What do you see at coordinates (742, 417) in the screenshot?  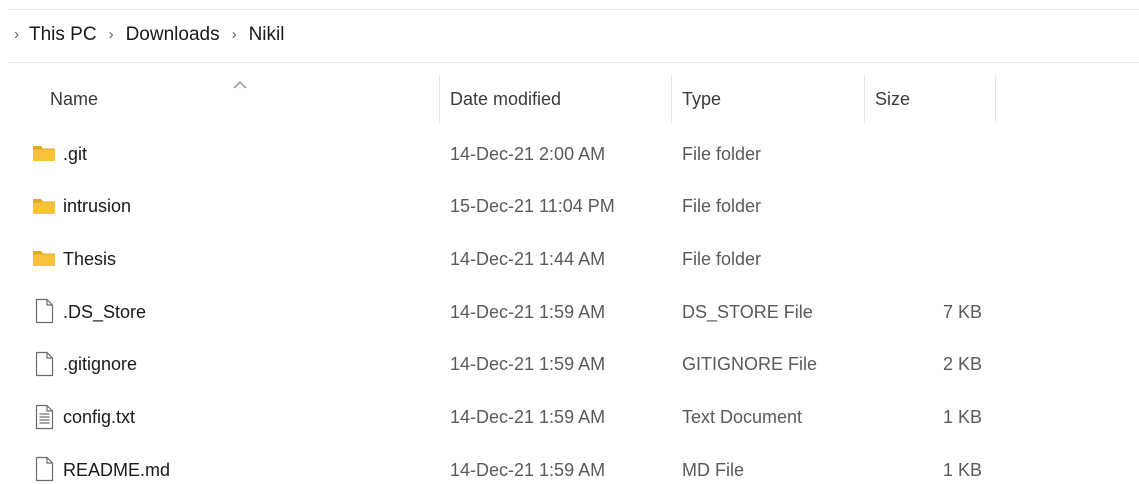 I see `file-type: Text Document` at bounding box center [742, 417].